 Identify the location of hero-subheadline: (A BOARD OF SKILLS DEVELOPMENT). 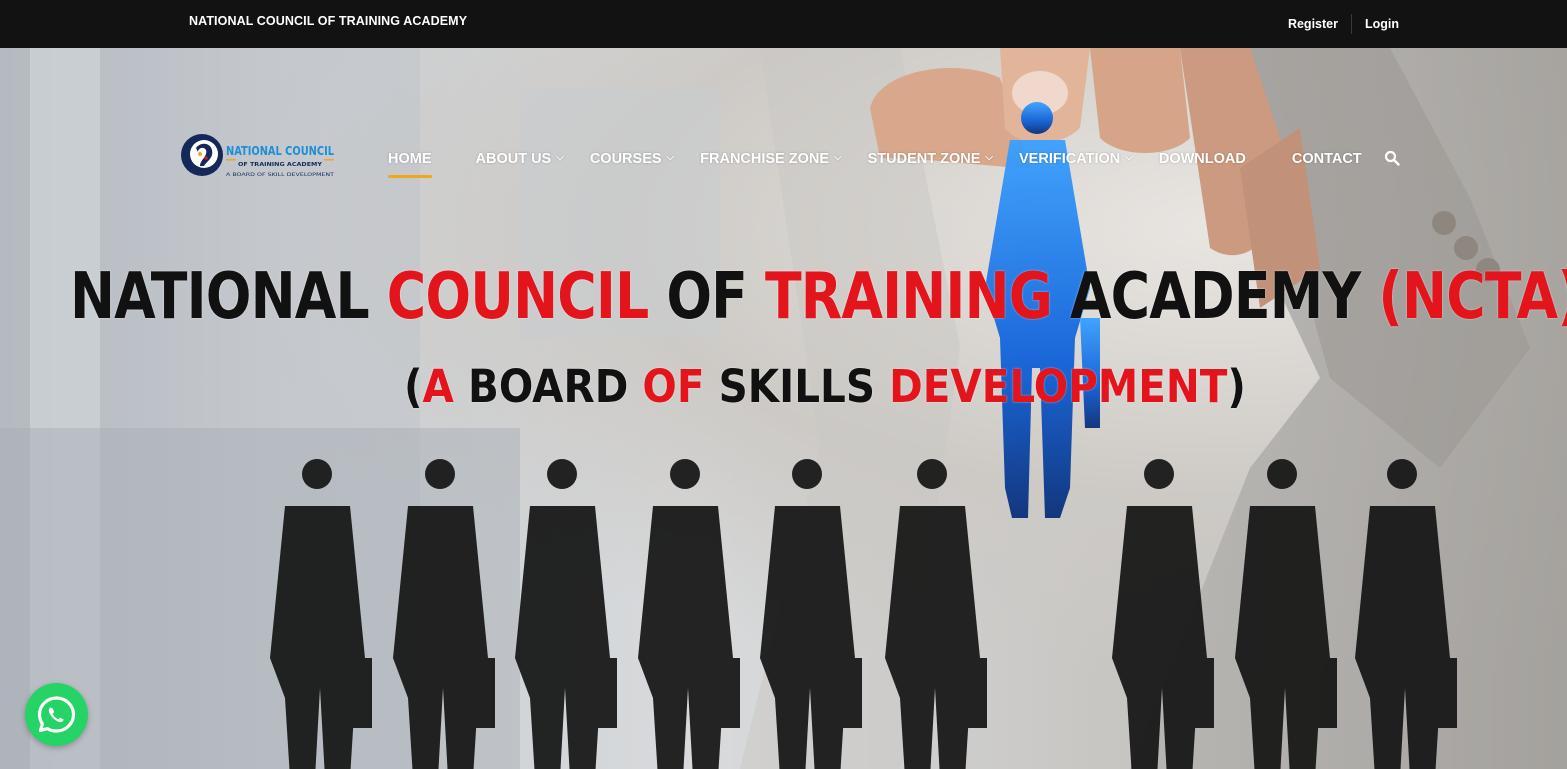
(825, 386).